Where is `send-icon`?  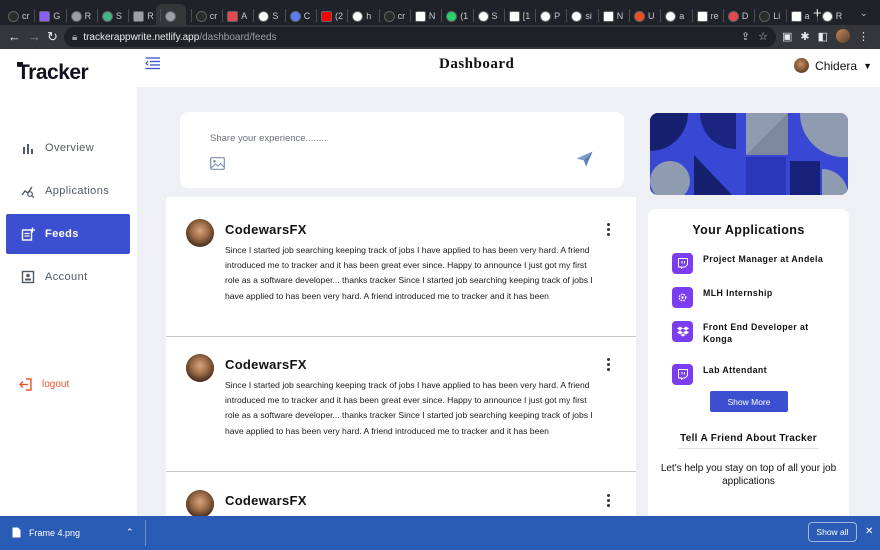
send-icon is located at coordinates (584, 159).